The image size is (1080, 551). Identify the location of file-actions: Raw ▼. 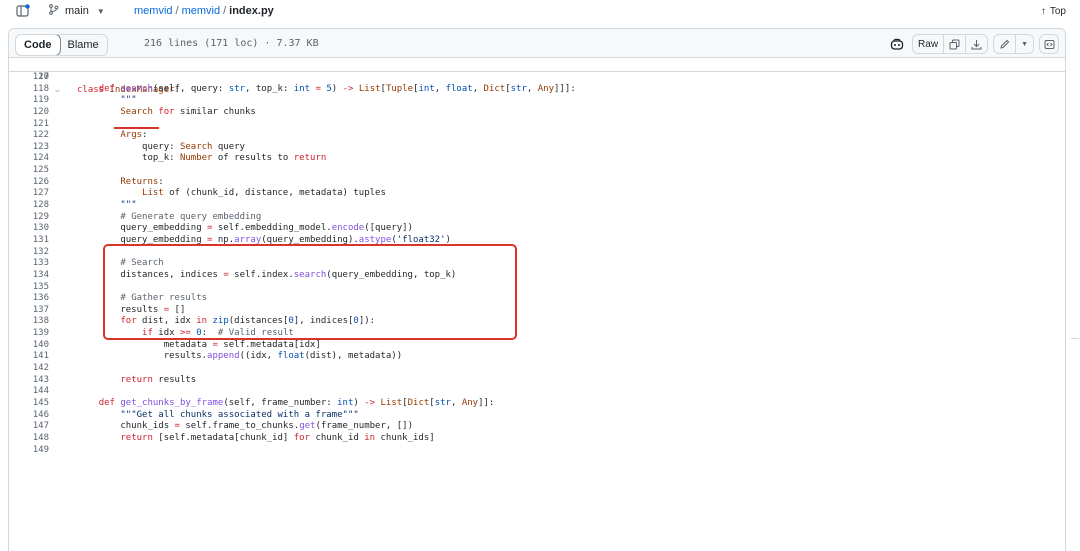
(973, 44).